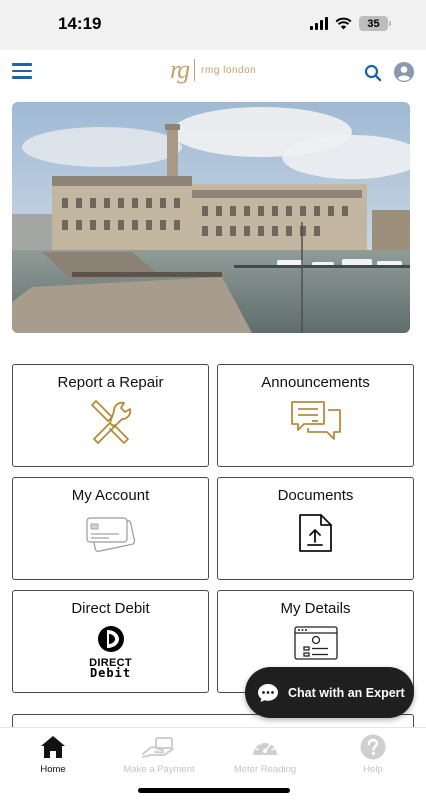  Describe the element at coordinates (315, 382) in the screenshot. I see `tile-label: Announcements` at that location.